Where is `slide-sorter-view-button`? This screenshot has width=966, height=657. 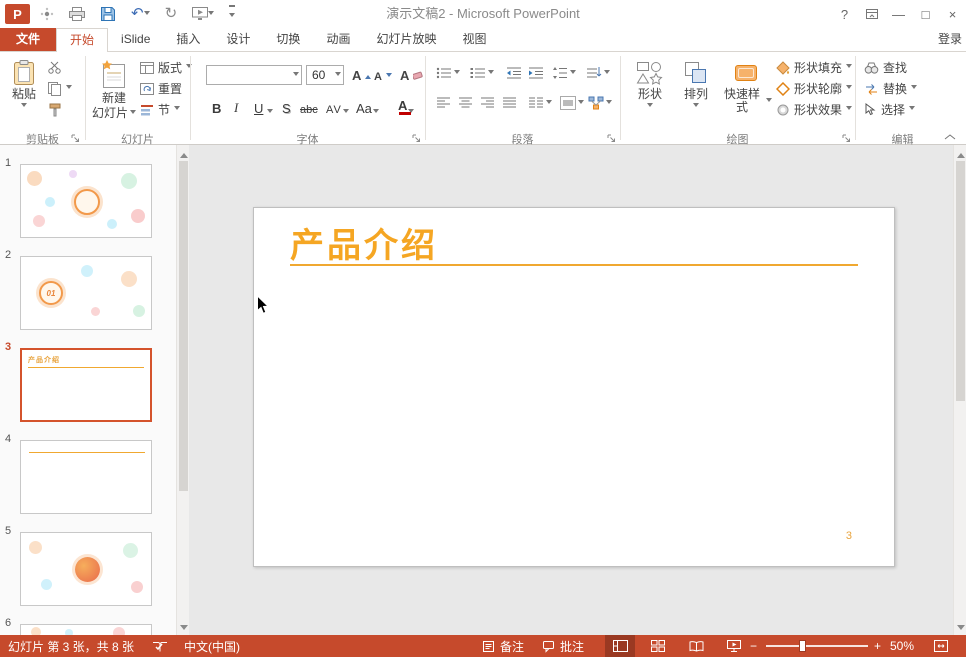
slide-sorter-view-button is located at coordinates (658, 646).